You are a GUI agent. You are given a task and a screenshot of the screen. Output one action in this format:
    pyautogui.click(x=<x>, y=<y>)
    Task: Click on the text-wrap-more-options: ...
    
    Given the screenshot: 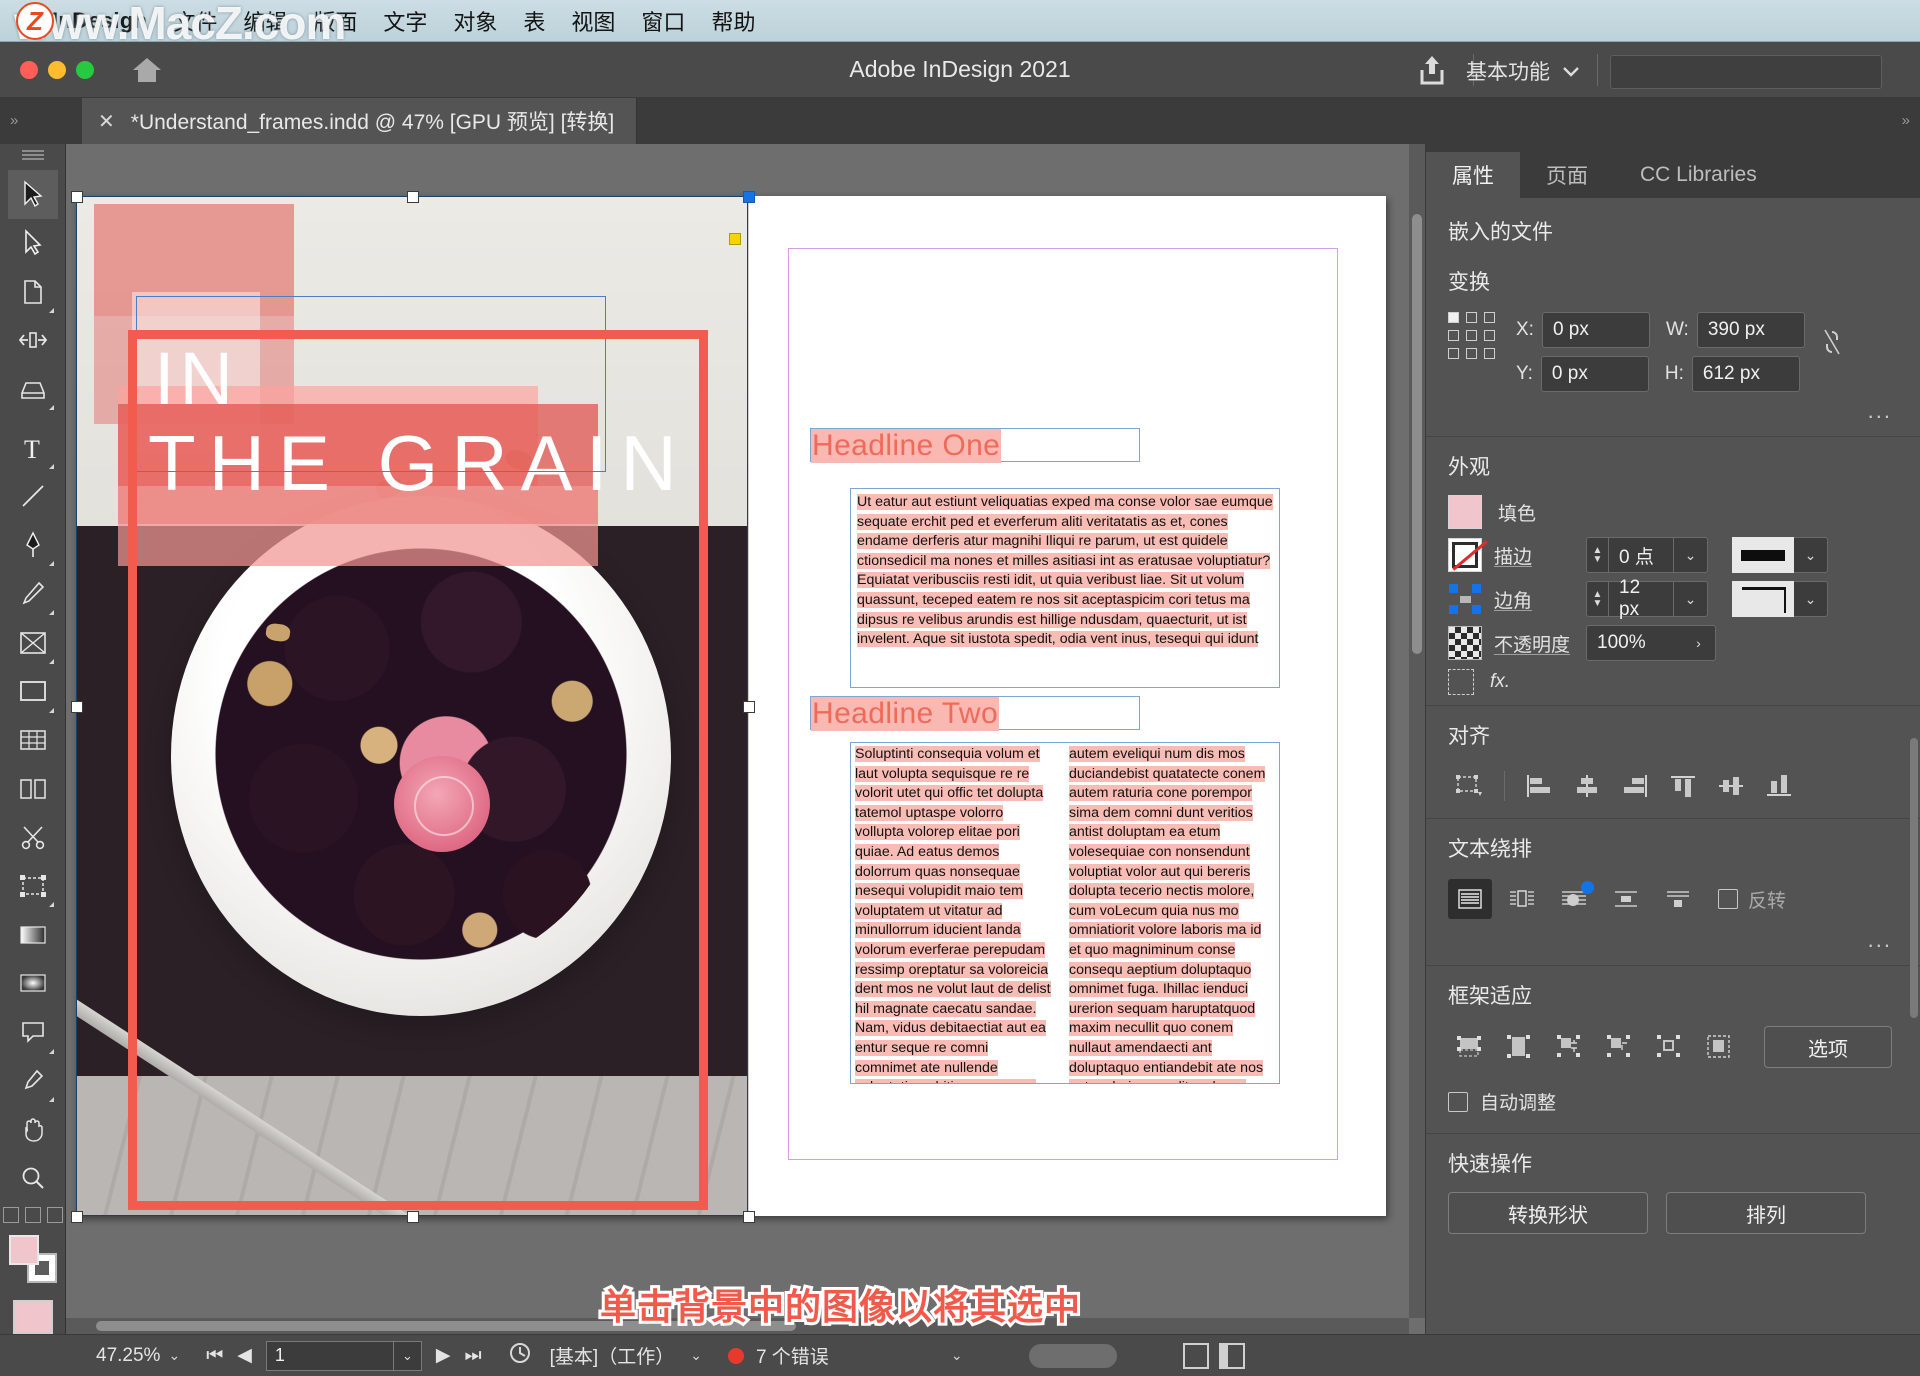 What is the action you would take?
    pyautogui.click(x=1673, y=942)
    